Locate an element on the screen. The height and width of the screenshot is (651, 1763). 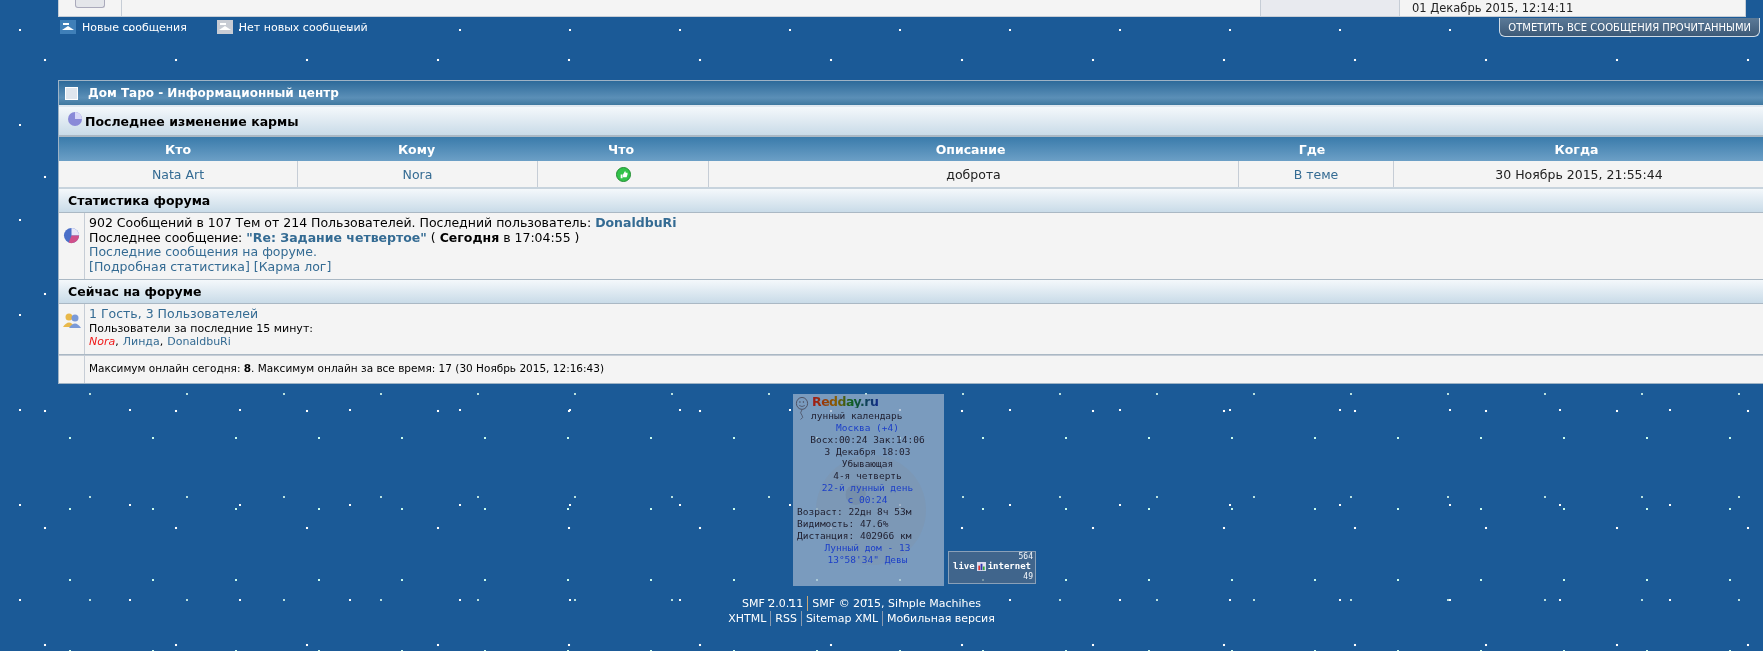
column-header: Когда is located at coordinates (1576, 149).